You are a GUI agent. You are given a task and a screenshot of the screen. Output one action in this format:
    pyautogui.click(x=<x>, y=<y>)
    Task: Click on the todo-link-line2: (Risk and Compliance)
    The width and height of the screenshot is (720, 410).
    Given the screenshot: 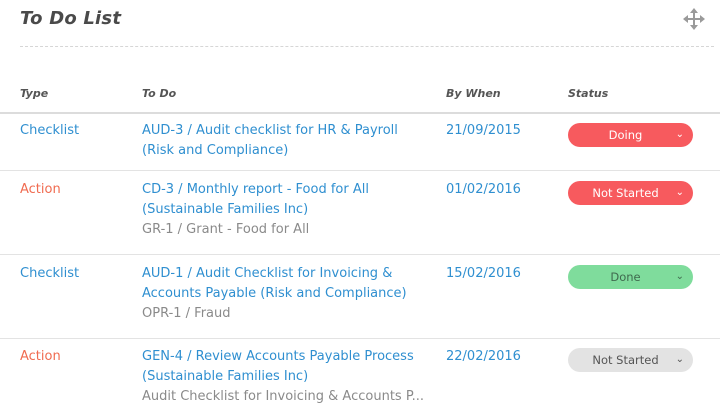 What is the action you would take?
    pyautogui.click(x=215, y=150)
    